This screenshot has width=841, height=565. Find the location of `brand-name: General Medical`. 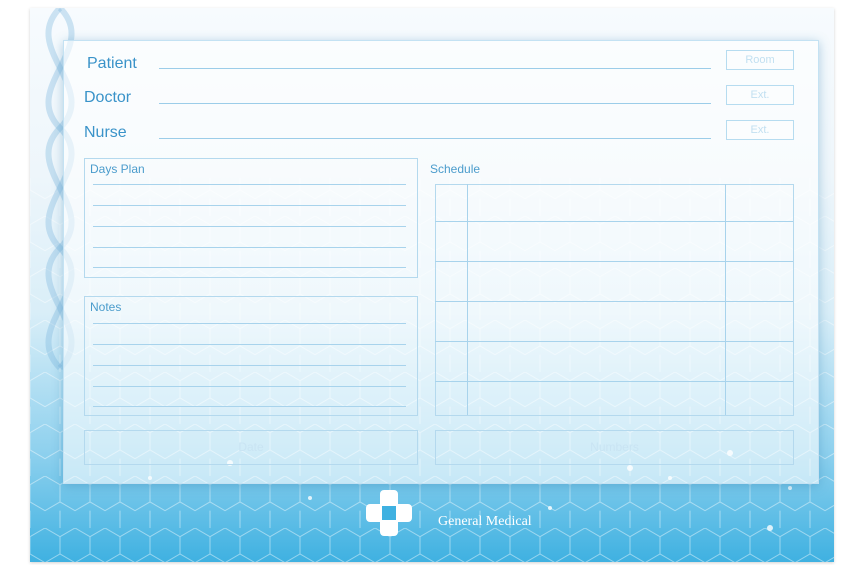

brand-name: General Medical is located at coordinates (485, 521).